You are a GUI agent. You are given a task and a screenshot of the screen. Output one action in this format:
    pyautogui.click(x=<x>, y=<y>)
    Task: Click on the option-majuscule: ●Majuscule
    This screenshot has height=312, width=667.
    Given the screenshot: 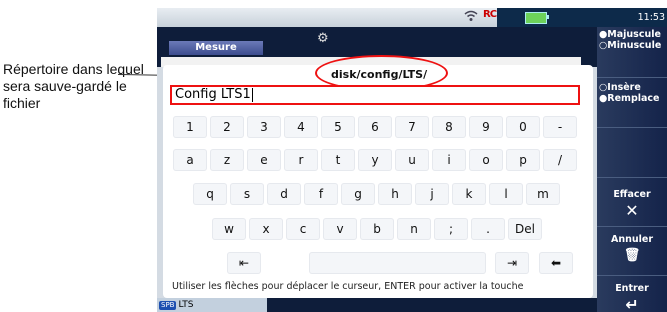 What is the action you would take?
    pyautogui.click(x=630, y=34)
    